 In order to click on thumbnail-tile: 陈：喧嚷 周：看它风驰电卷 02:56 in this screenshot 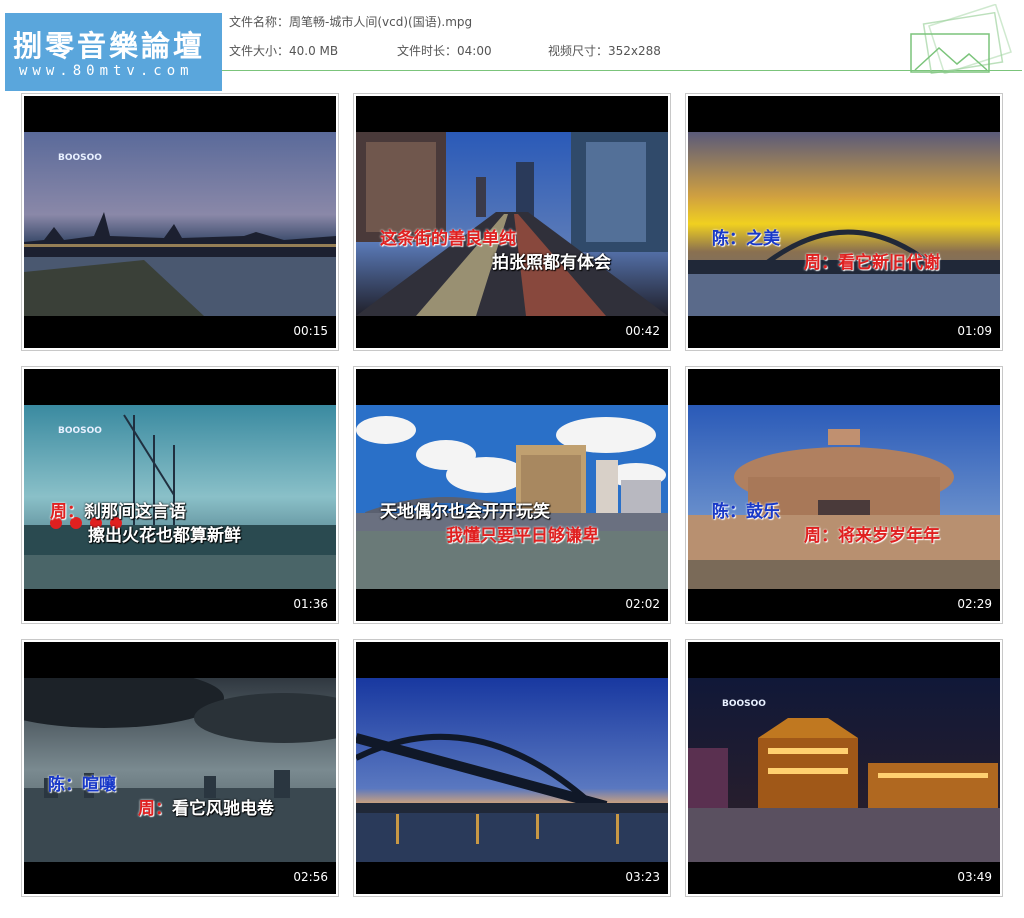, I will do `click(180, 768)`.